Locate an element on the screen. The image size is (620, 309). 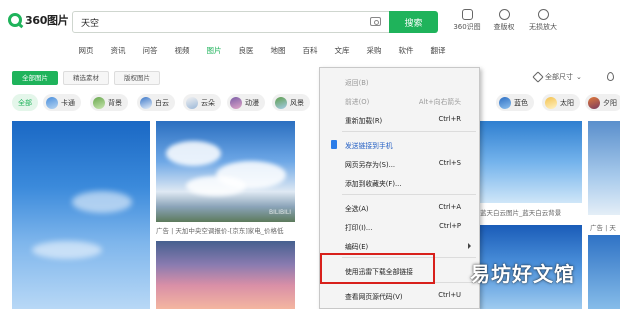
filter-curated: 精选素材 is located at coordinates (86, 78).